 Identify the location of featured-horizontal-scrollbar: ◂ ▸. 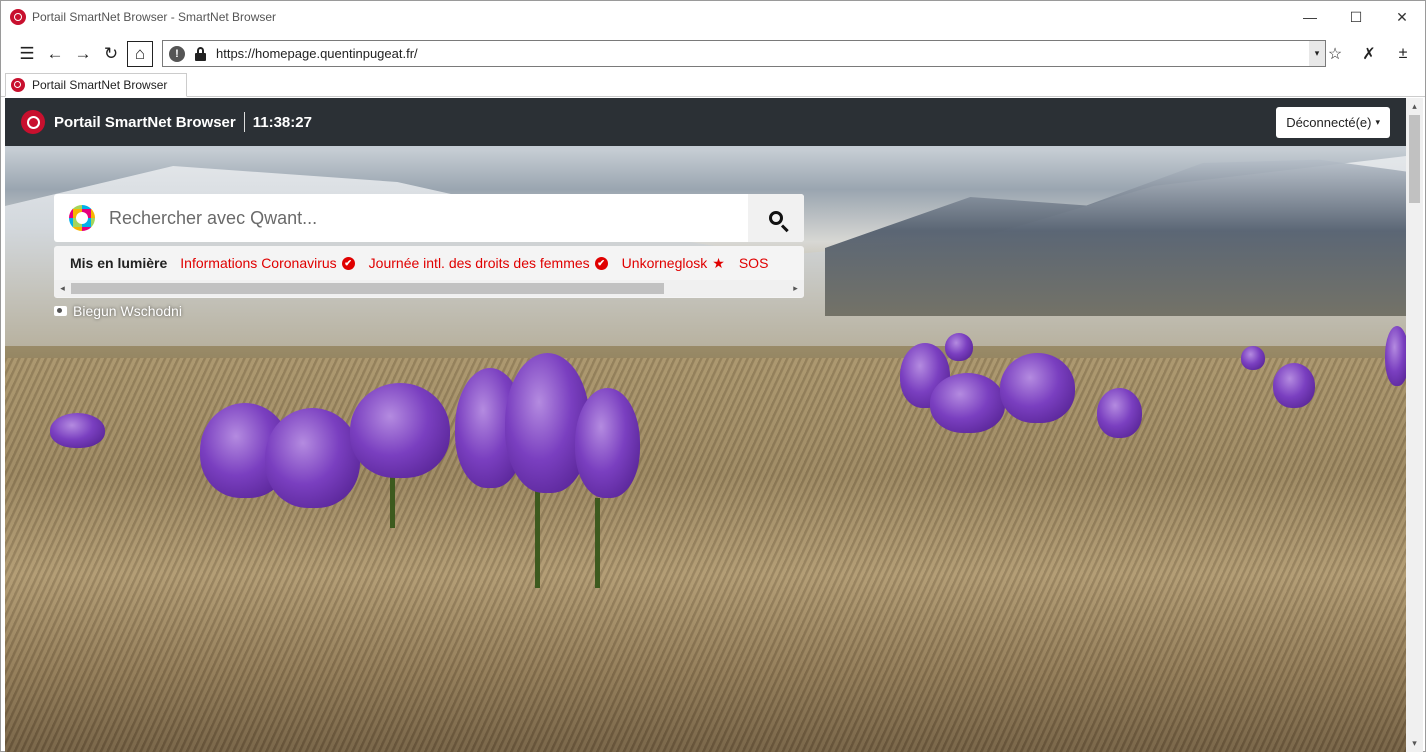
(429, 288).